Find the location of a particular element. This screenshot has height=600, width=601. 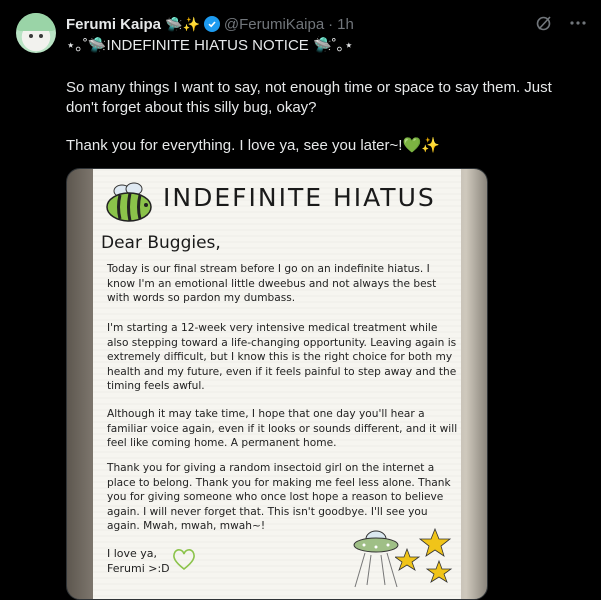

display-name: Ferumi Kaipa is located at coordinates (113, 24).